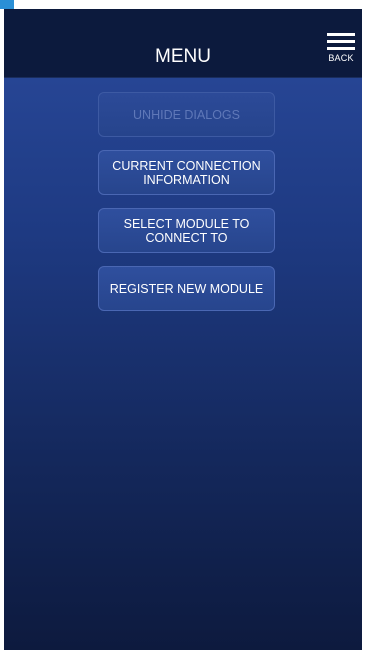 The image size is (366, 650). I want to click on hamburger-icon, so click(341, 42).